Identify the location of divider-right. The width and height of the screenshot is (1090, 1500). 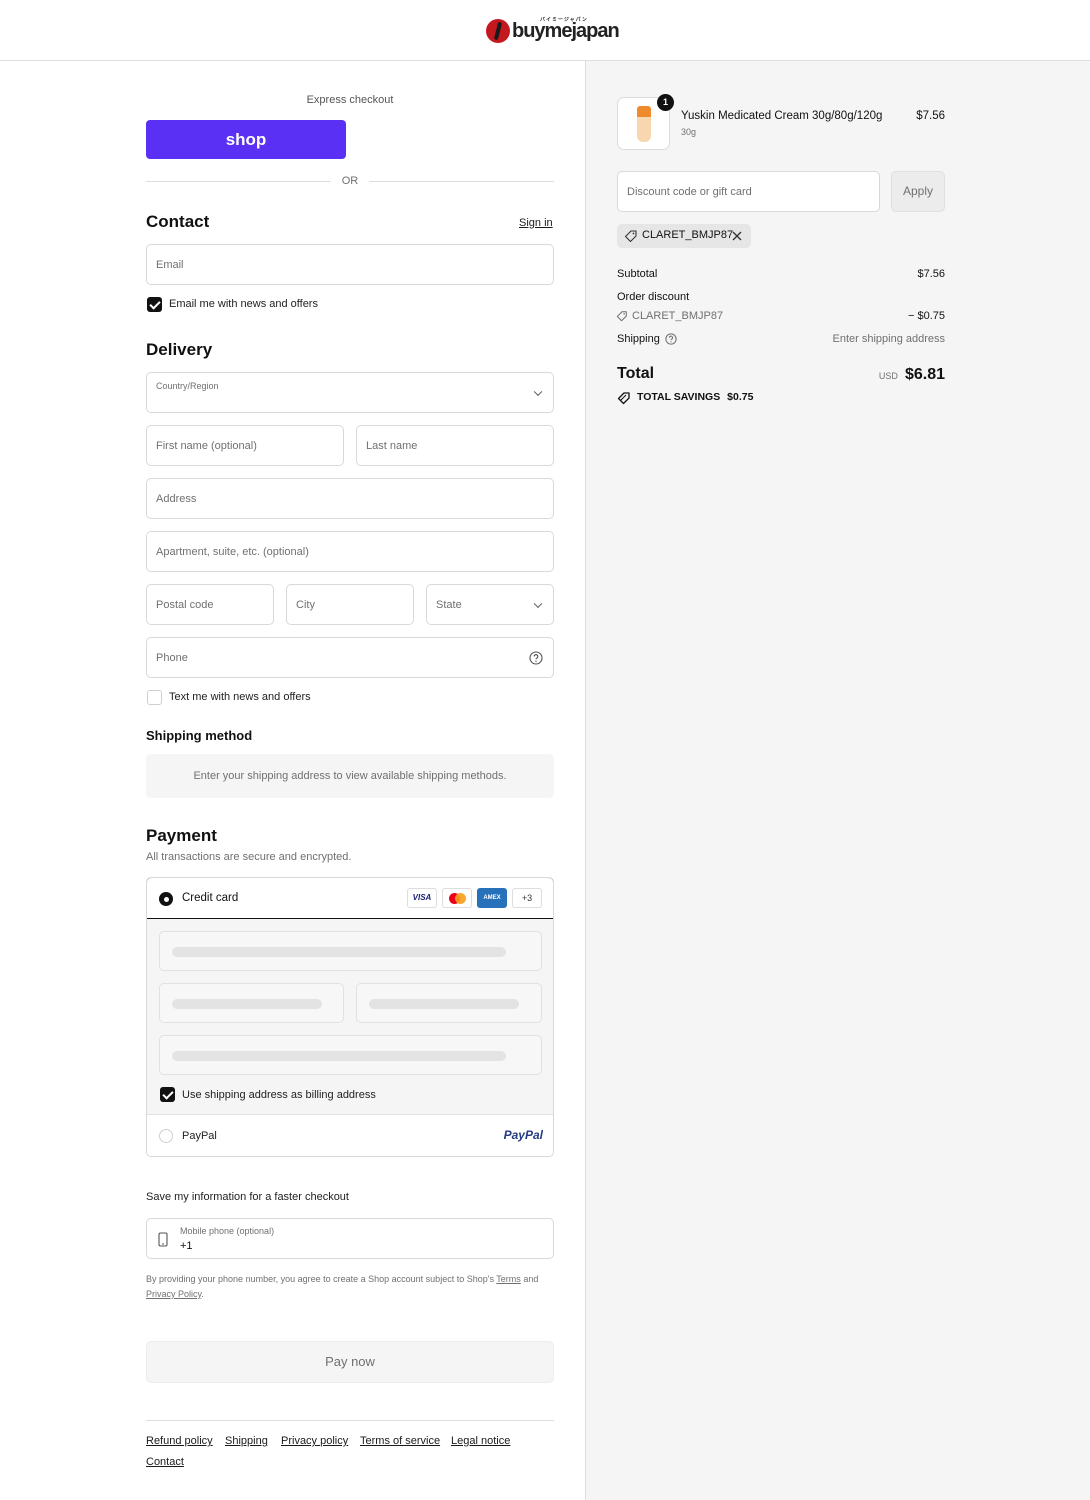
(461, 181).